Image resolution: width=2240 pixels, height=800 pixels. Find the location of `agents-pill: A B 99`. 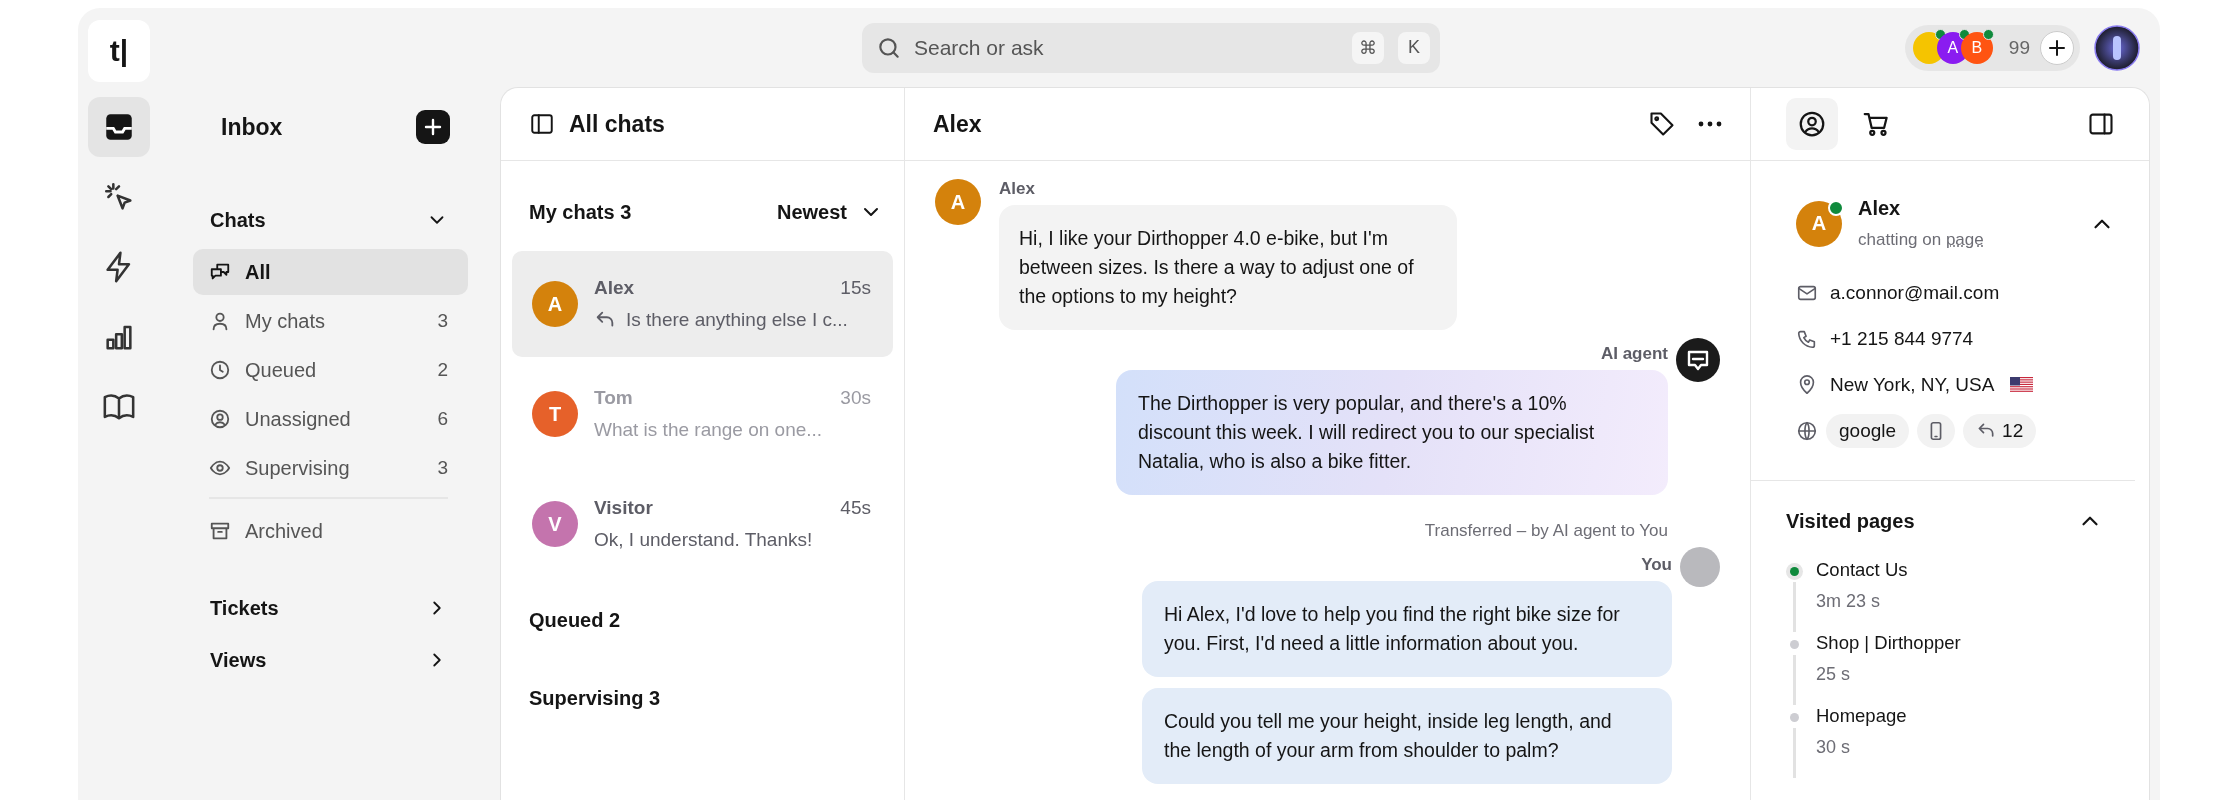

agents-pill: A B 99 is located at coordinates (1992, 47).